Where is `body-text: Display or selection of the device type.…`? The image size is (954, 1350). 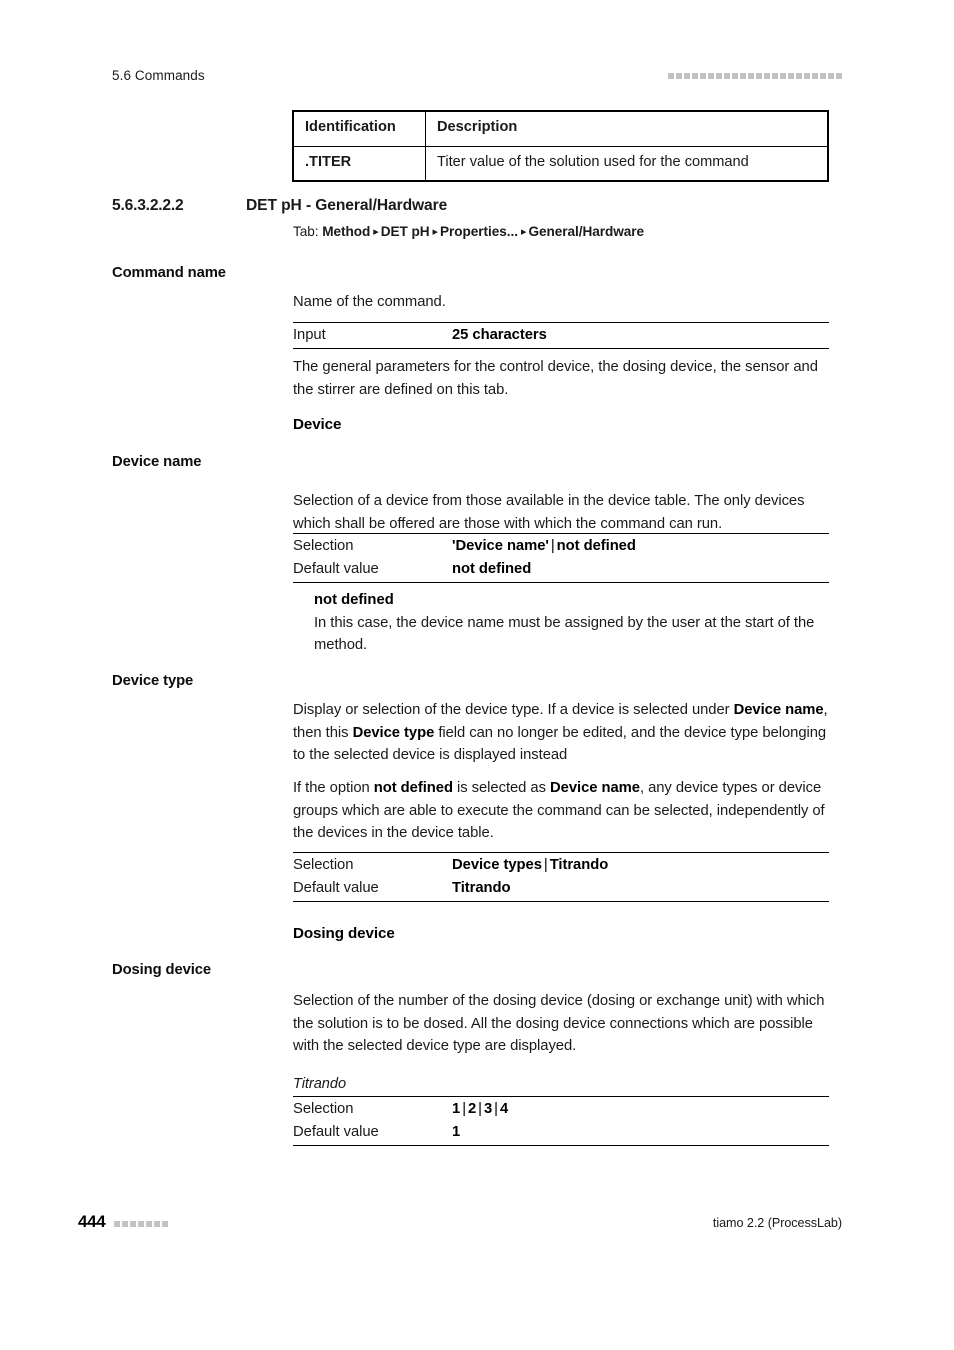
body-text: Display or selection of the device type.… is located at coordinates (513, 710).